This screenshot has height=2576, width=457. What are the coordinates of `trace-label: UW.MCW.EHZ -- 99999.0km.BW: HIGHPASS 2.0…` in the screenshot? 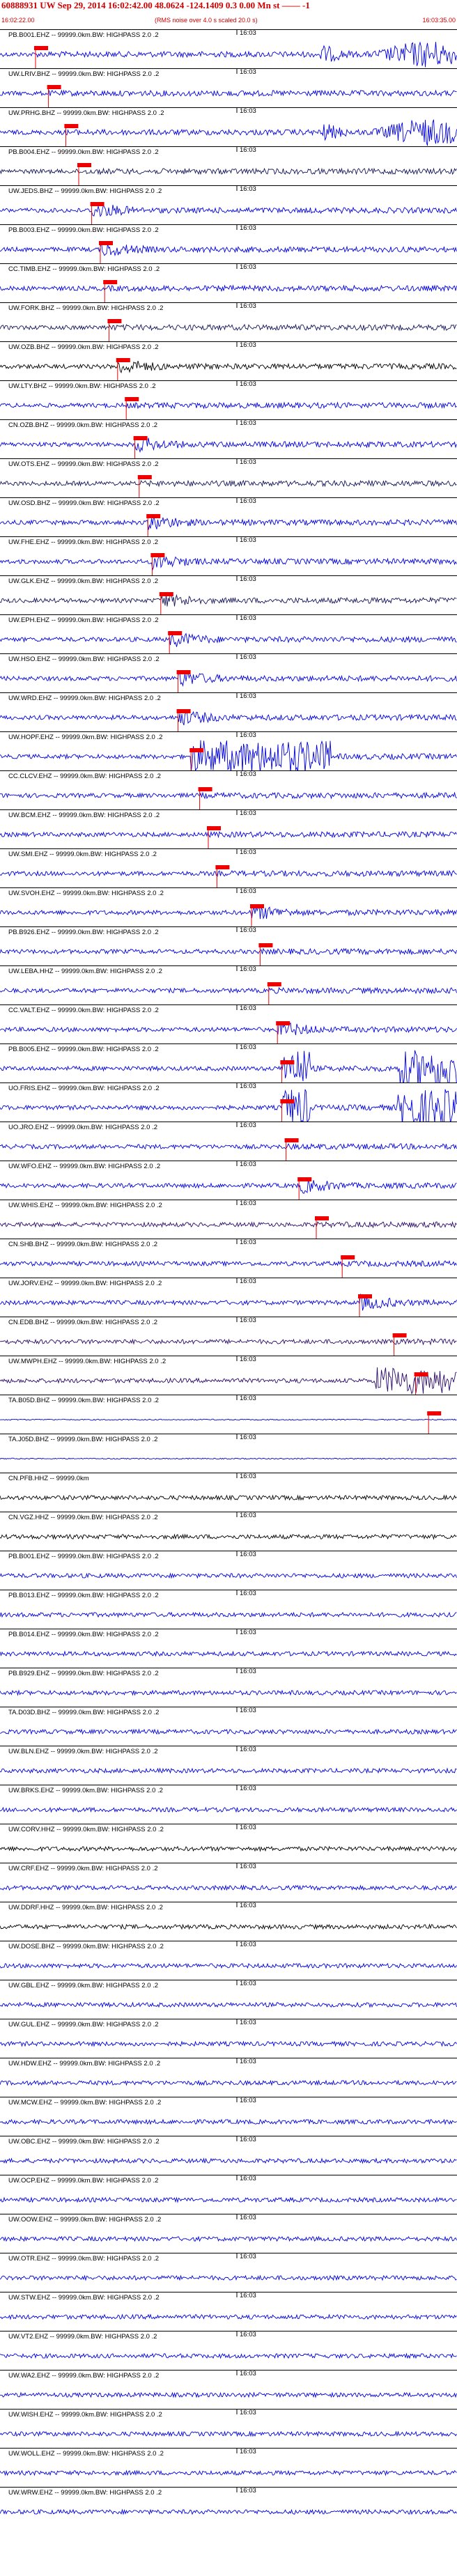 It's located at (85, 2102).